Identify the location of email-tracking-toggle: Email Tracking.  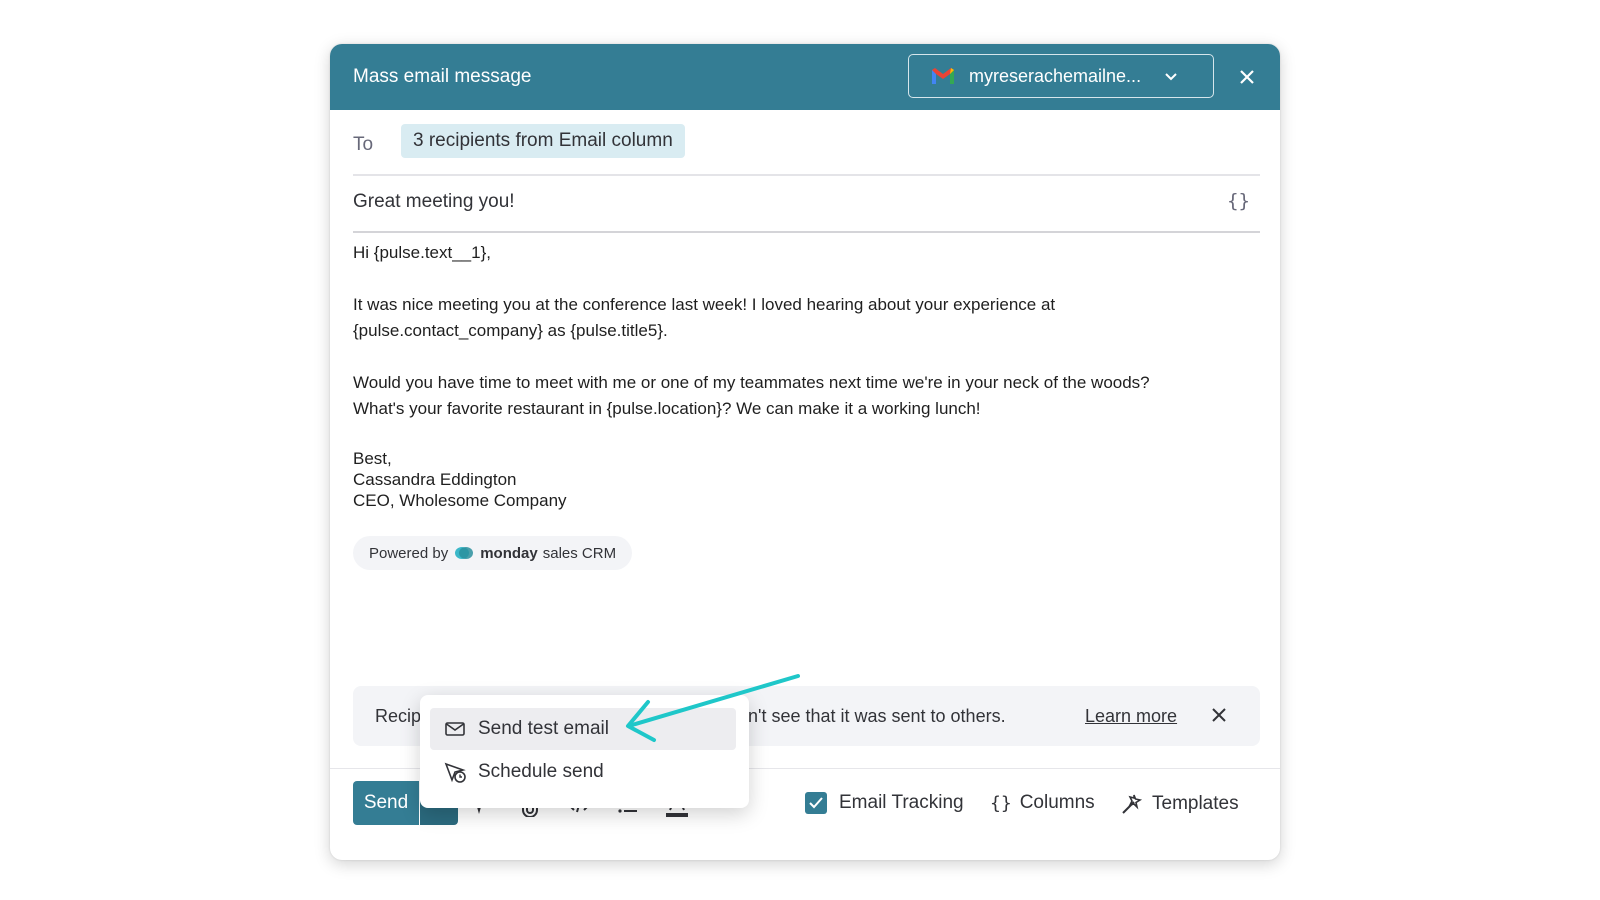
(884, 803).